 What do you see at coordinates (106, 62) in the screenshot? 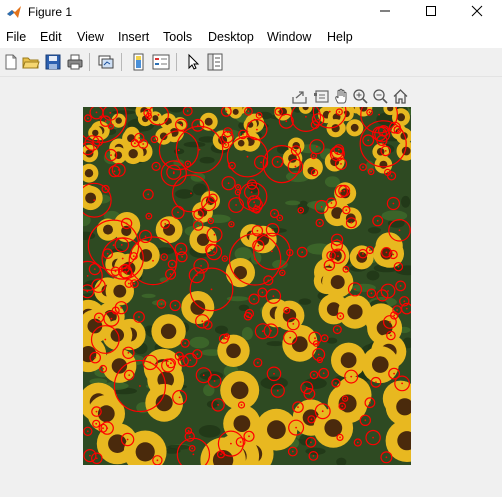
I see `link-plot-icon` at bounding box center [106, 62].